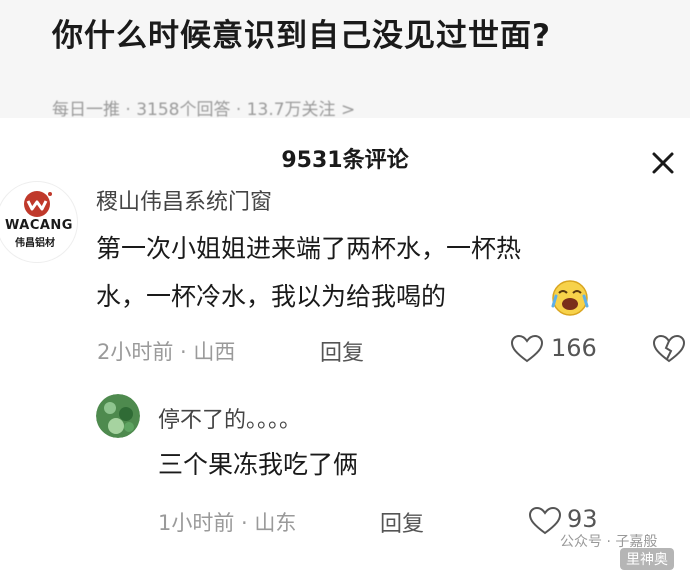 This screenshot has height=570, width=690. Describe the element at coordinates (301, 36) in the screenshot. I see `question-title: 你什么时候意识到自己没见过世面?` at that location.